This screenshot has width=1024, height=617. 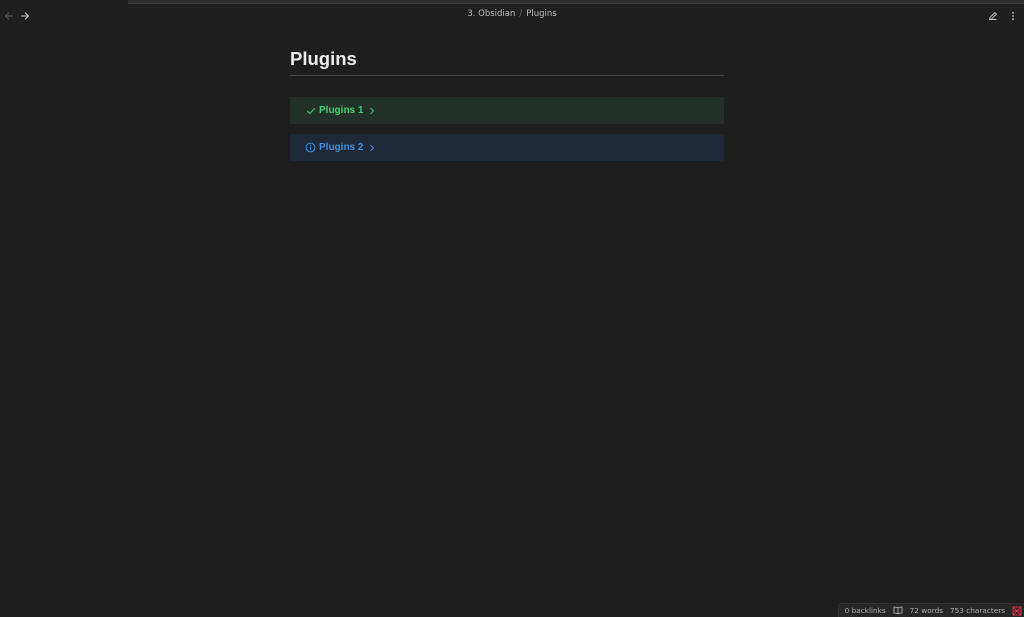 I want to click on breadcrumb-folder: 3. Obsidian, so click(x=491, y=14).